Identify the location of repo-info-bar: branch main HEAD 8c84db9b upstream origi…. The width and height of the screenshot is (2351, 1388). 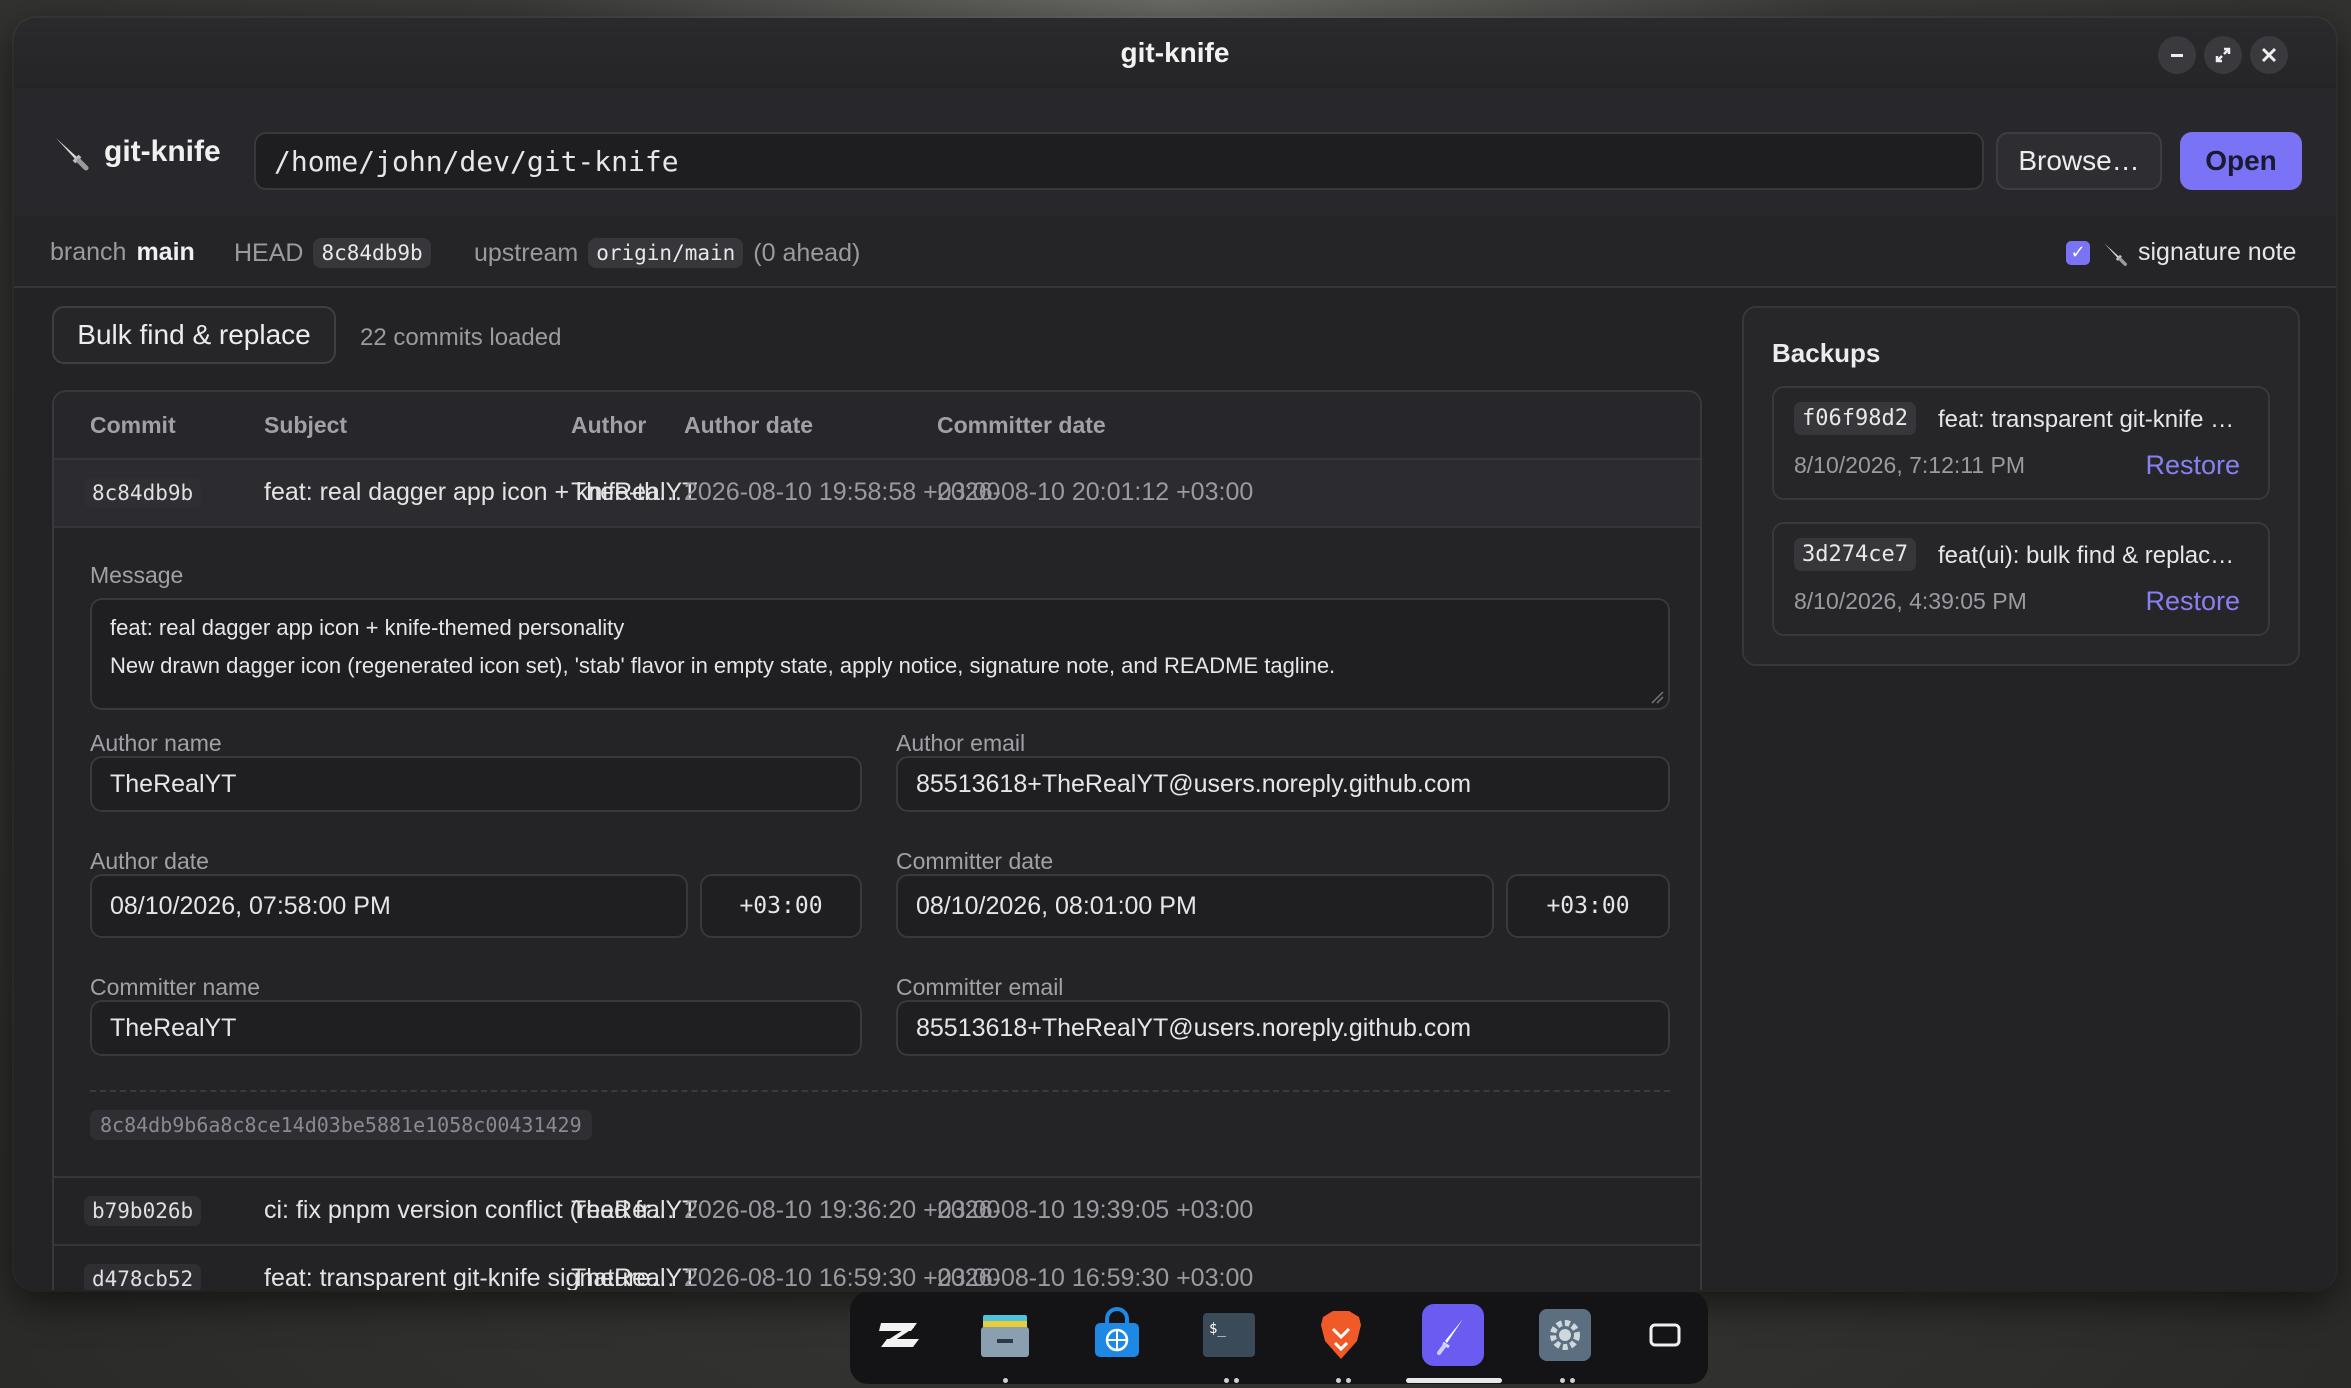
(1175, 252).